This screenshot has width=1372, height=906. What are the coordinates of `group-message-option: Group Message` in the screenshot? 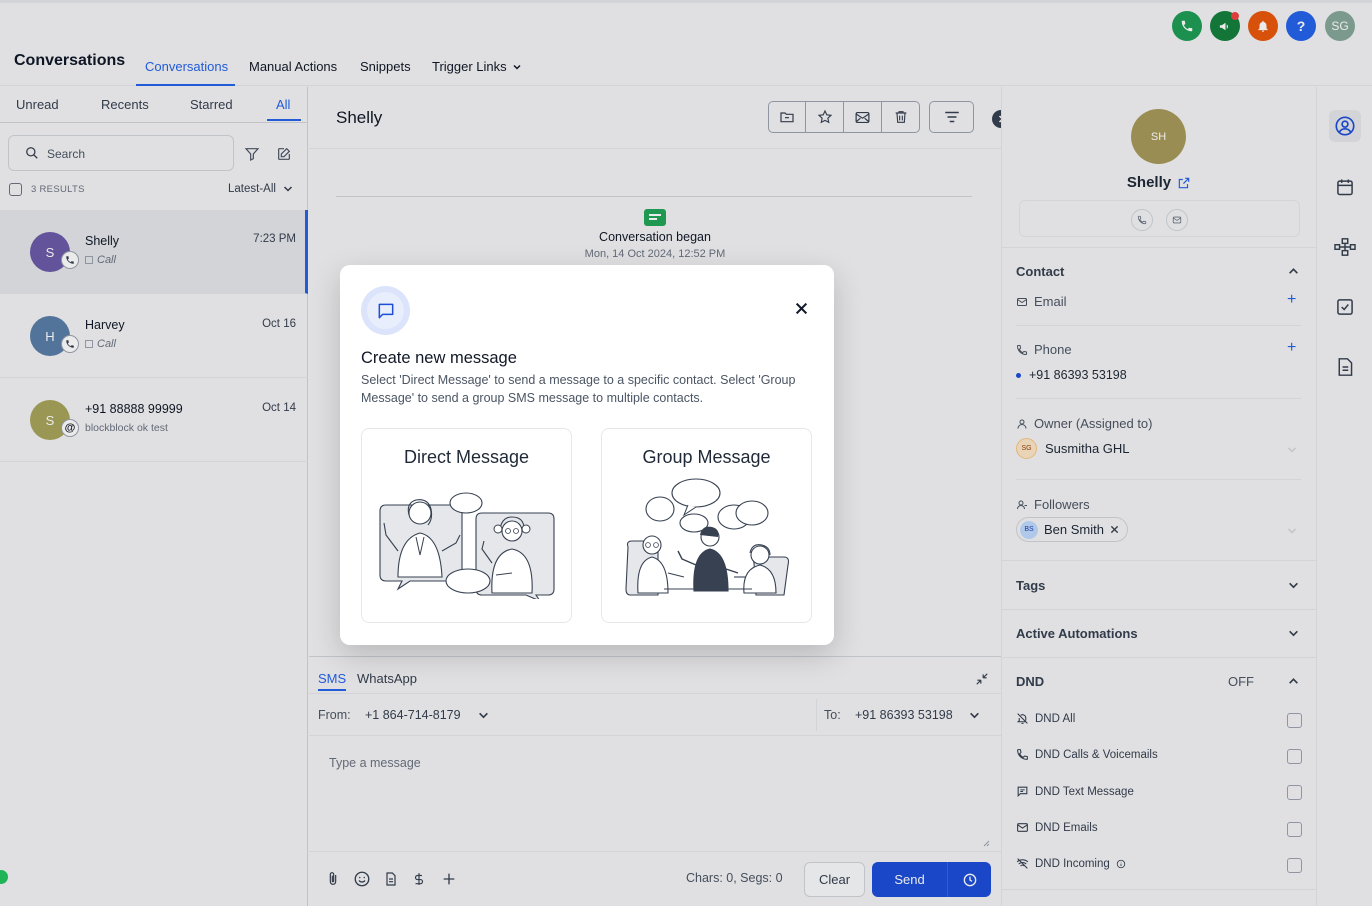 It's located at (706, 525).